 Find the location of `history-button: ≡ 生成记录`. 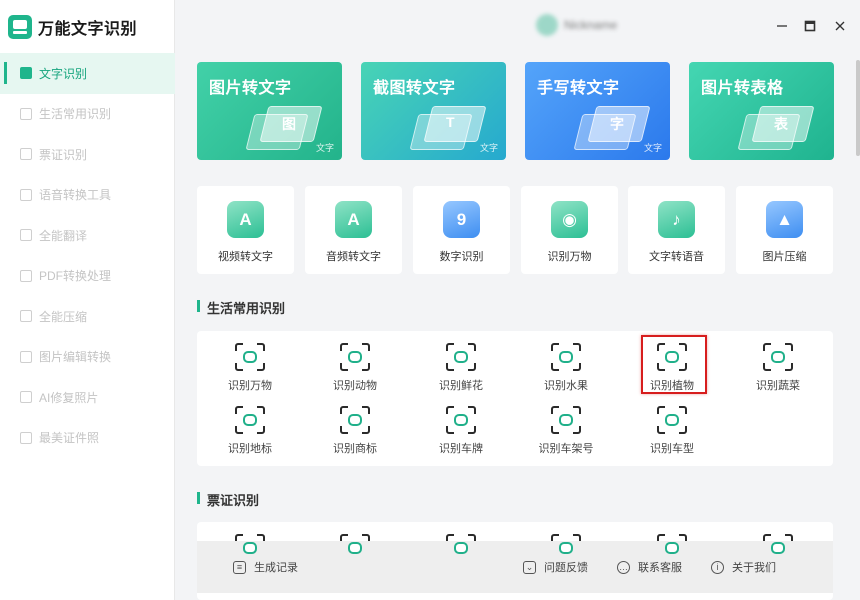

history-button: ≡ 生成记录 is located at coordinates (265, 567).